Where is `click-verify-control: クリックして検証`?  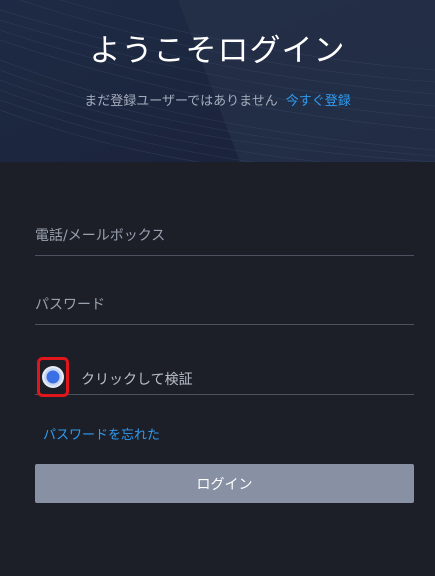
click-verify-control: クリックして検証 is located at coordinates (224, 376).